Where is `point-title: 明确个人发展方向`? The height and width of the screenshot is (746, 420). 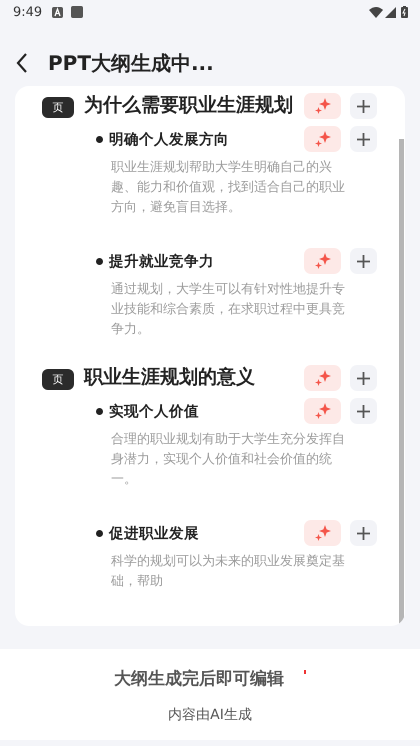
point-title: 明确个人发展方向 is located at coordinates (169, 139).